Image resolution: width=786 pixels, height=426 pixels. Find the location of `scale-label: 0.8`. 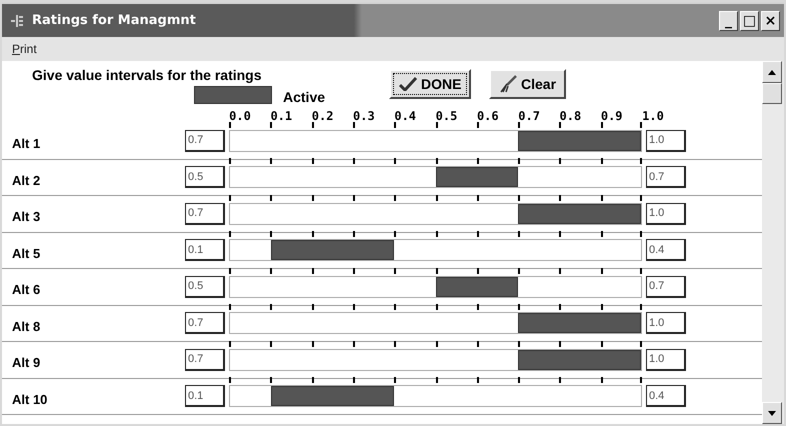

scale-label: 0.8 is located at coordinates (571, 116).